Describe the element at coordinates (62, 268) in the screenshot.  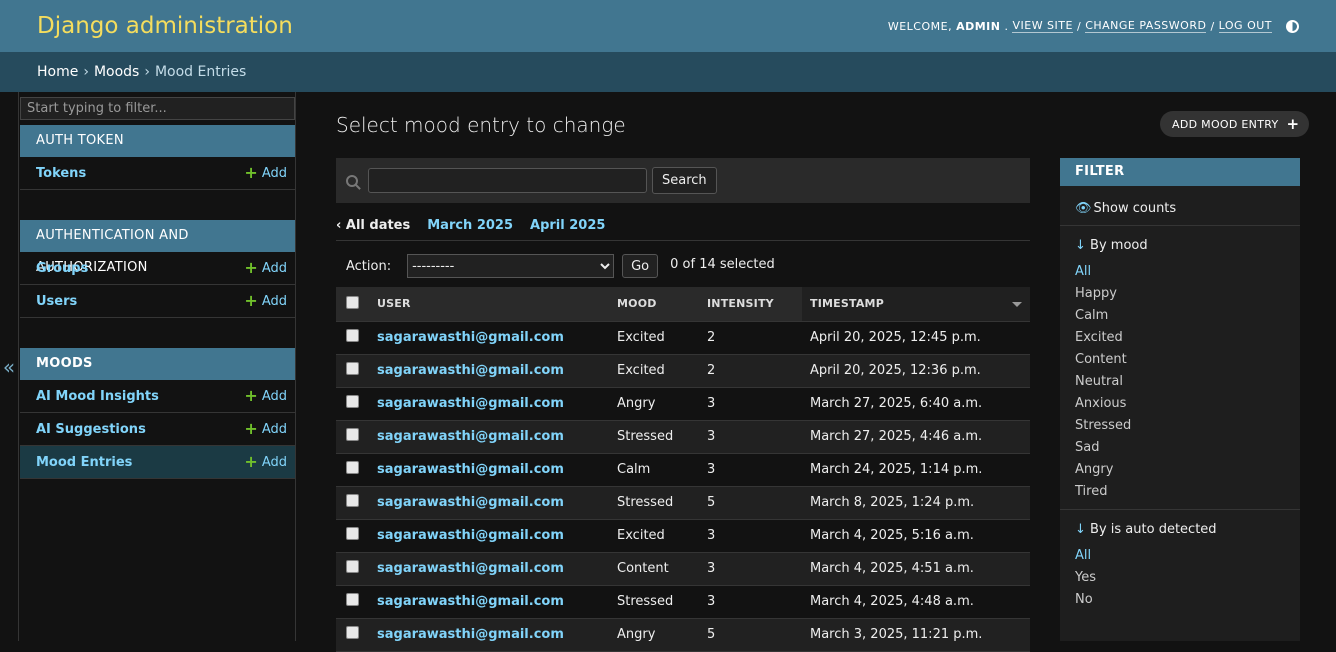
I see `sidebar-item-label: Groups` at that location.